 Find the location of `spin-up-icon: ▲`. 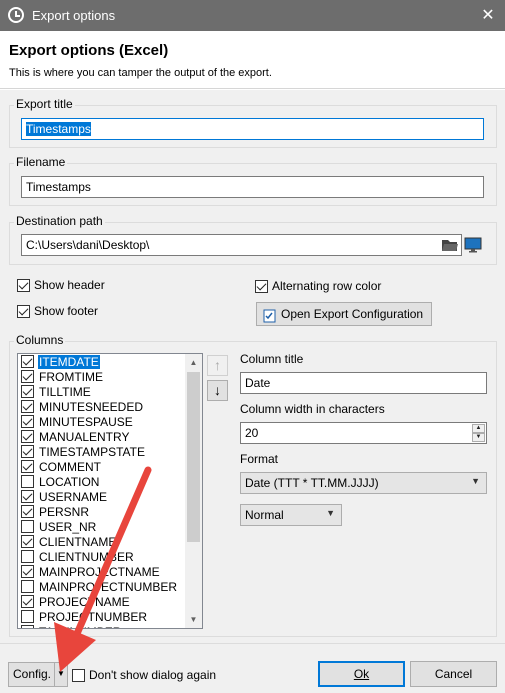

spin-up-icon: ▲ is located at coordinates (478, 428).